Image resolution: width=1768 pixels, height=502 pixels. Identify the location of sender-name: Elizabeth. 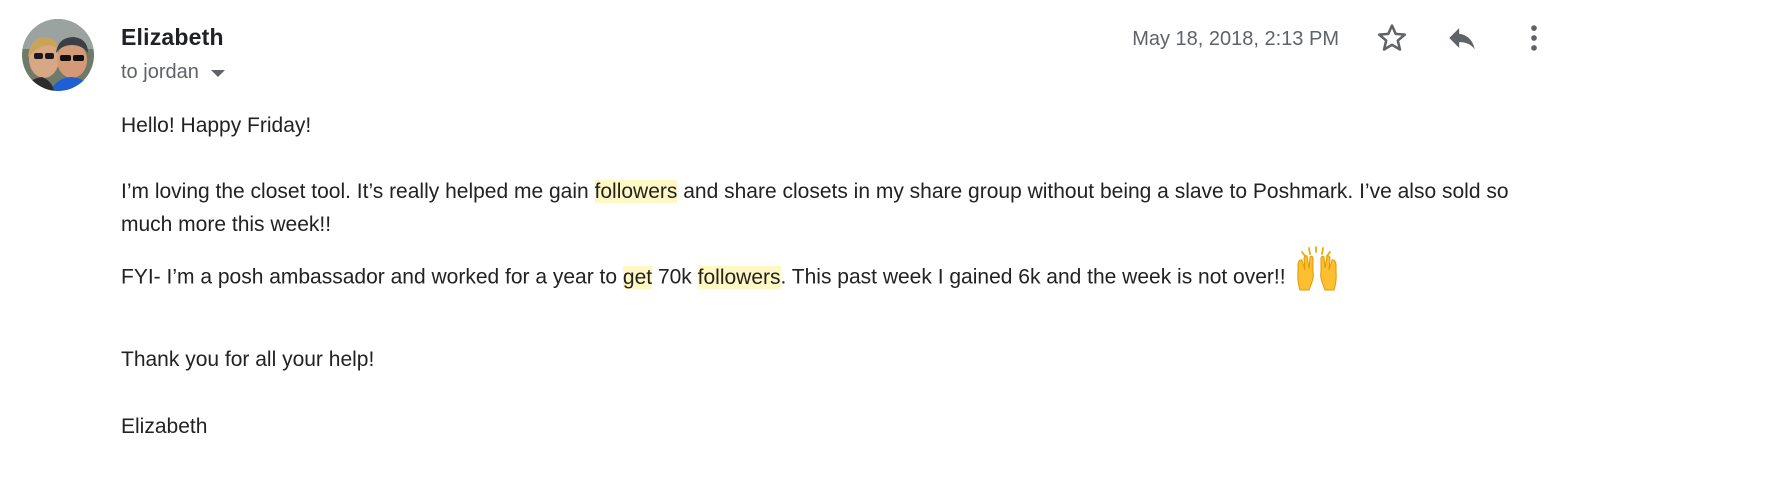
(172, 37).